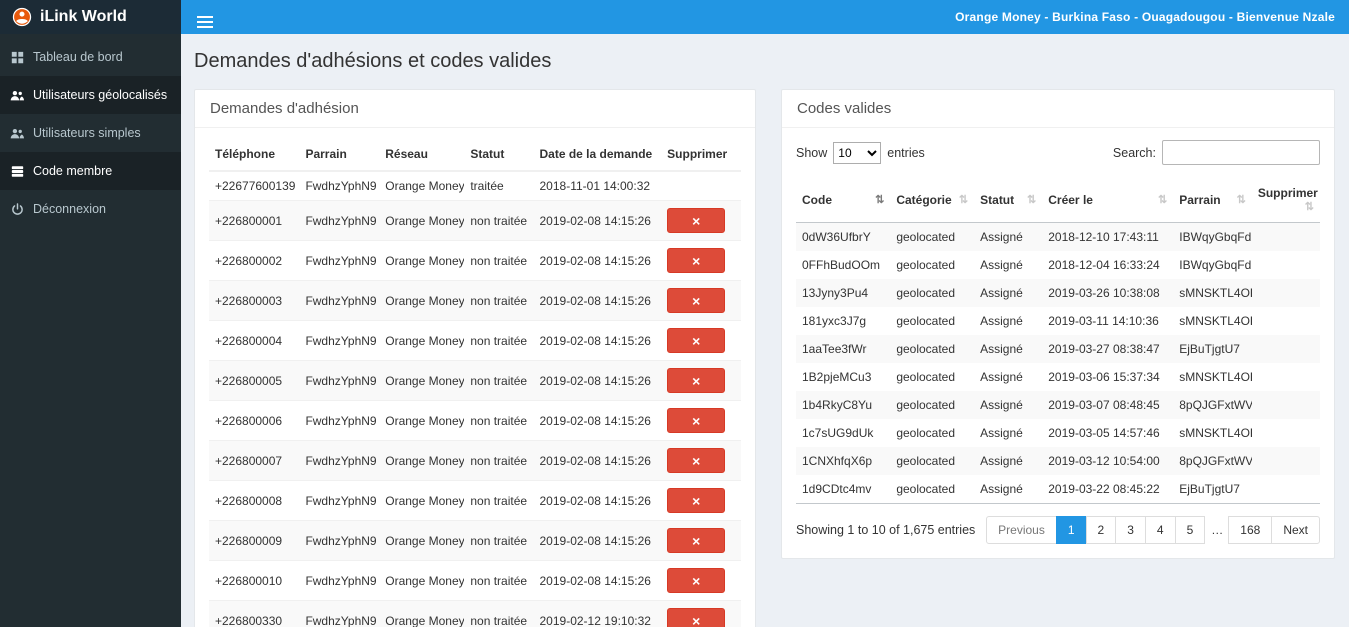 Image resolution: width=1349 pixels, height=627 pixels. I want to click on column-label: Catégorie, so click(924, 199).